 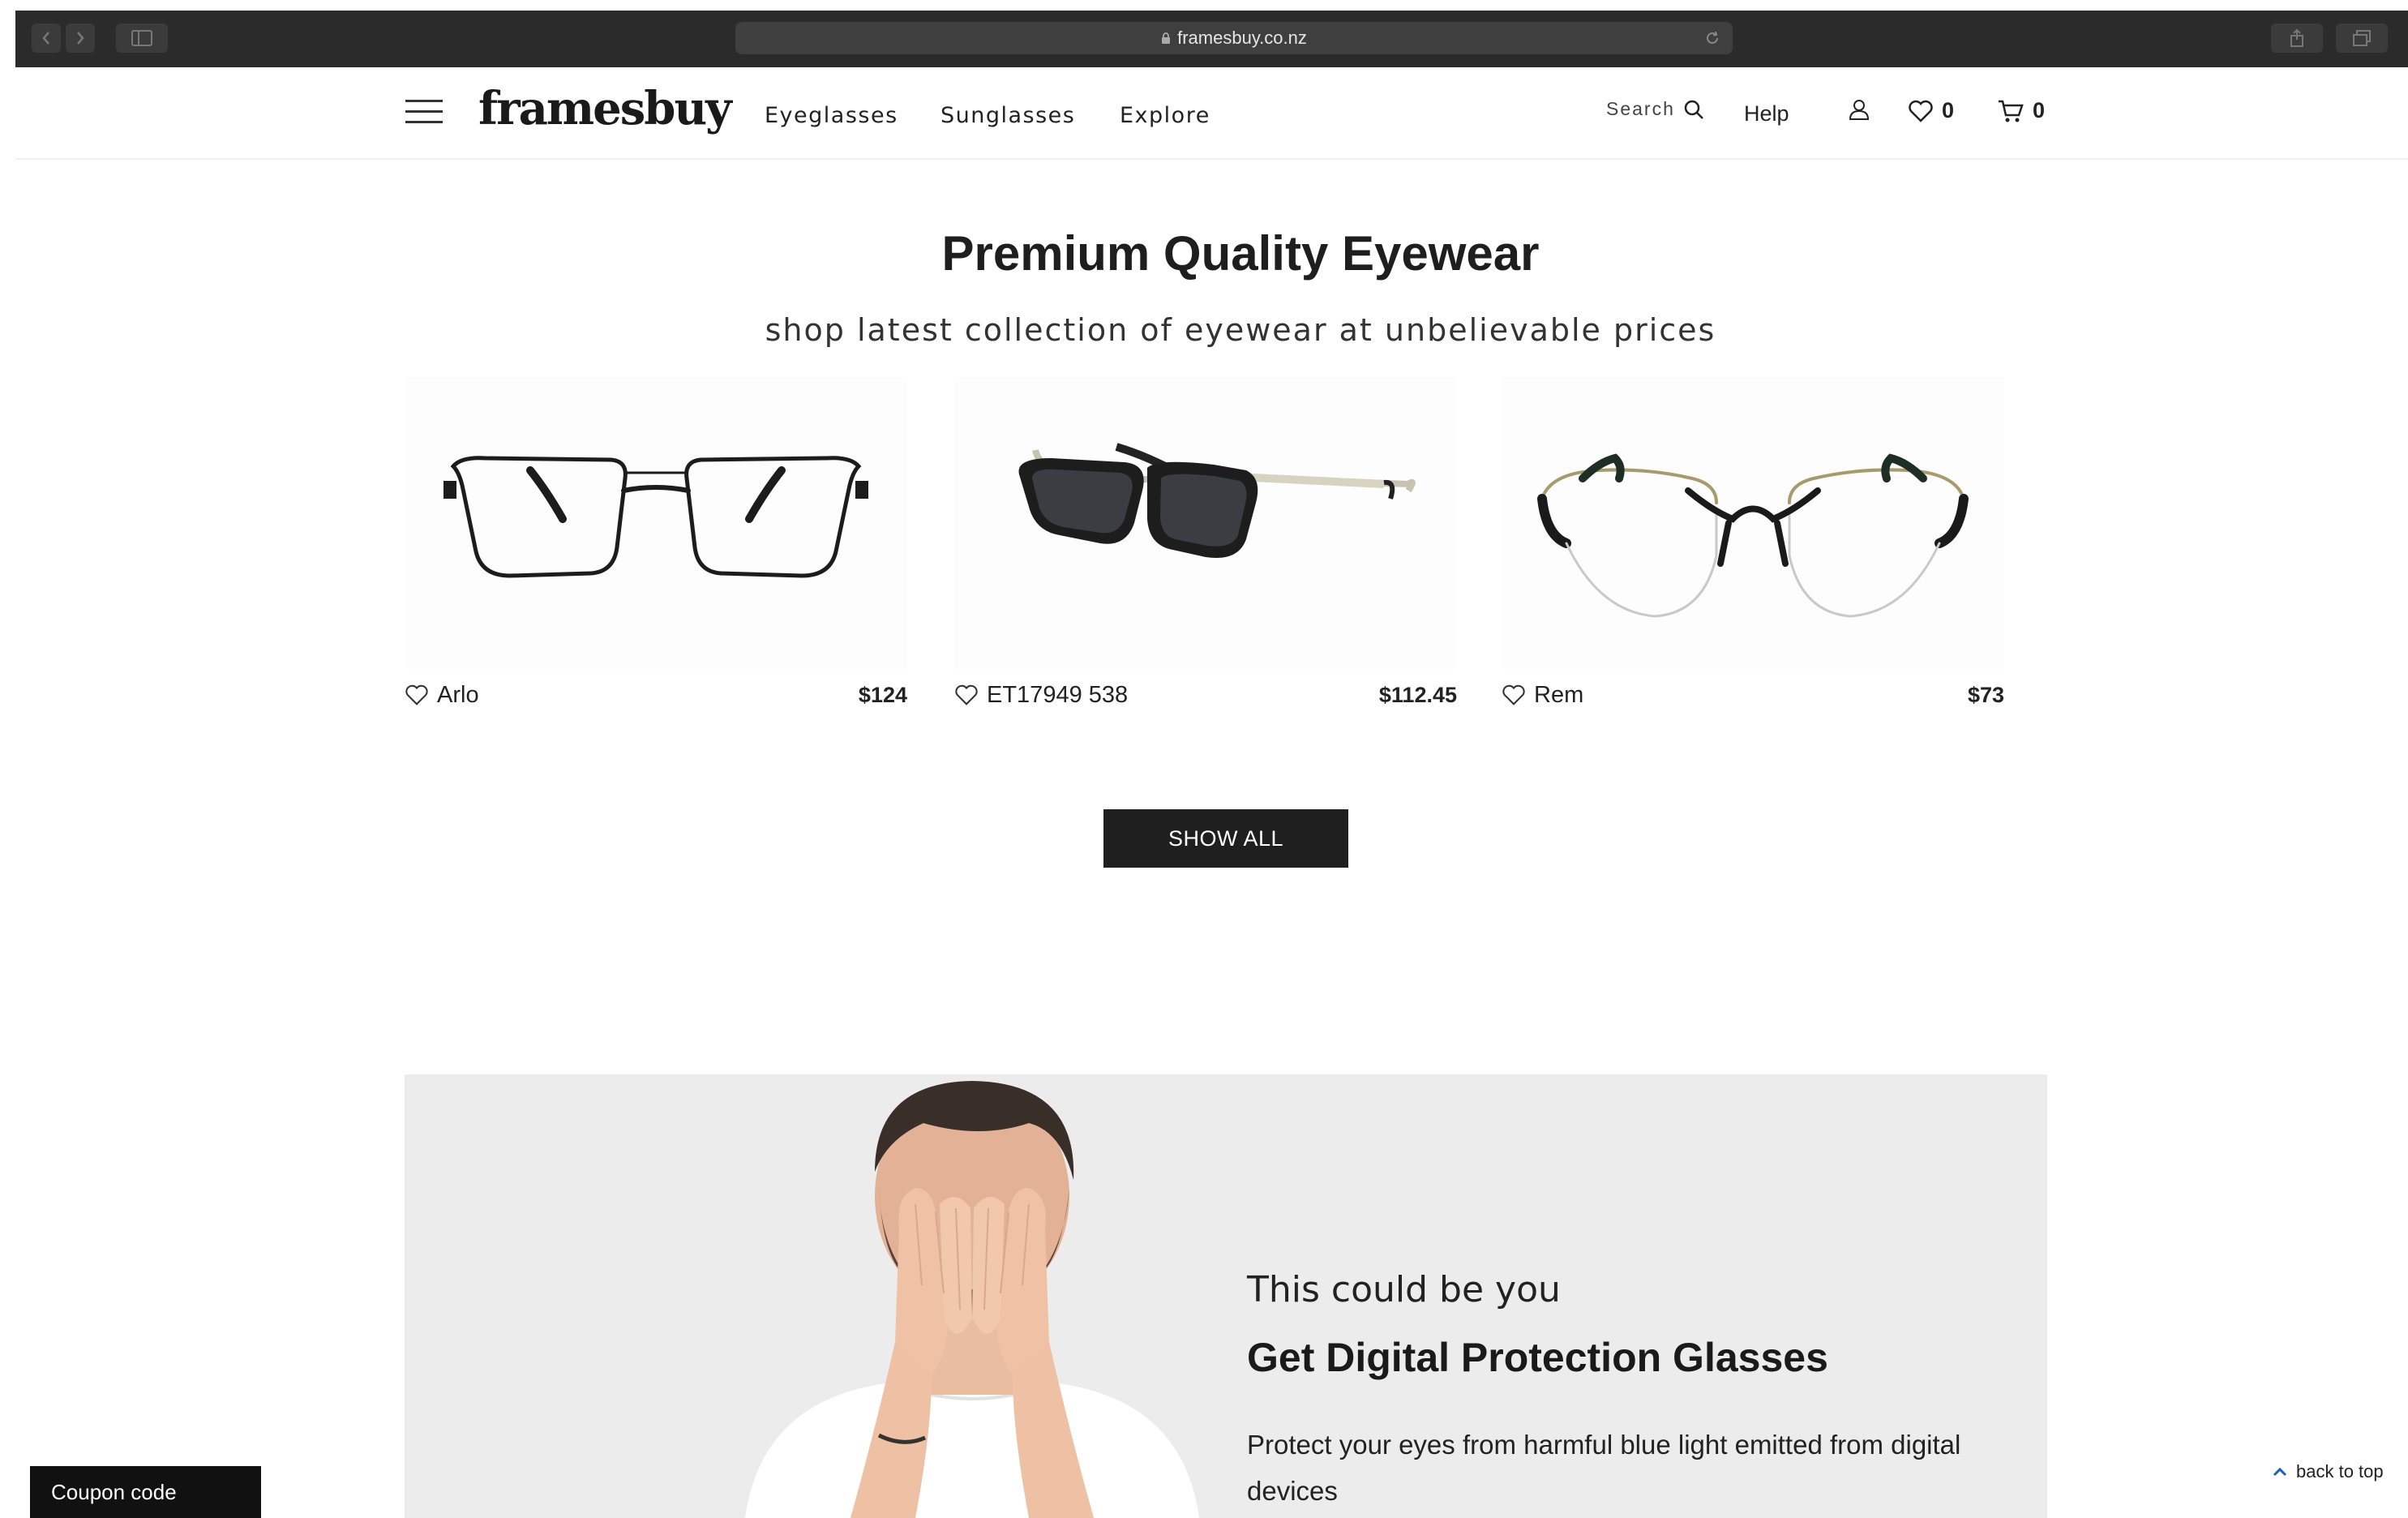 I want to click on user-icon, so click(x=1859, y=110).